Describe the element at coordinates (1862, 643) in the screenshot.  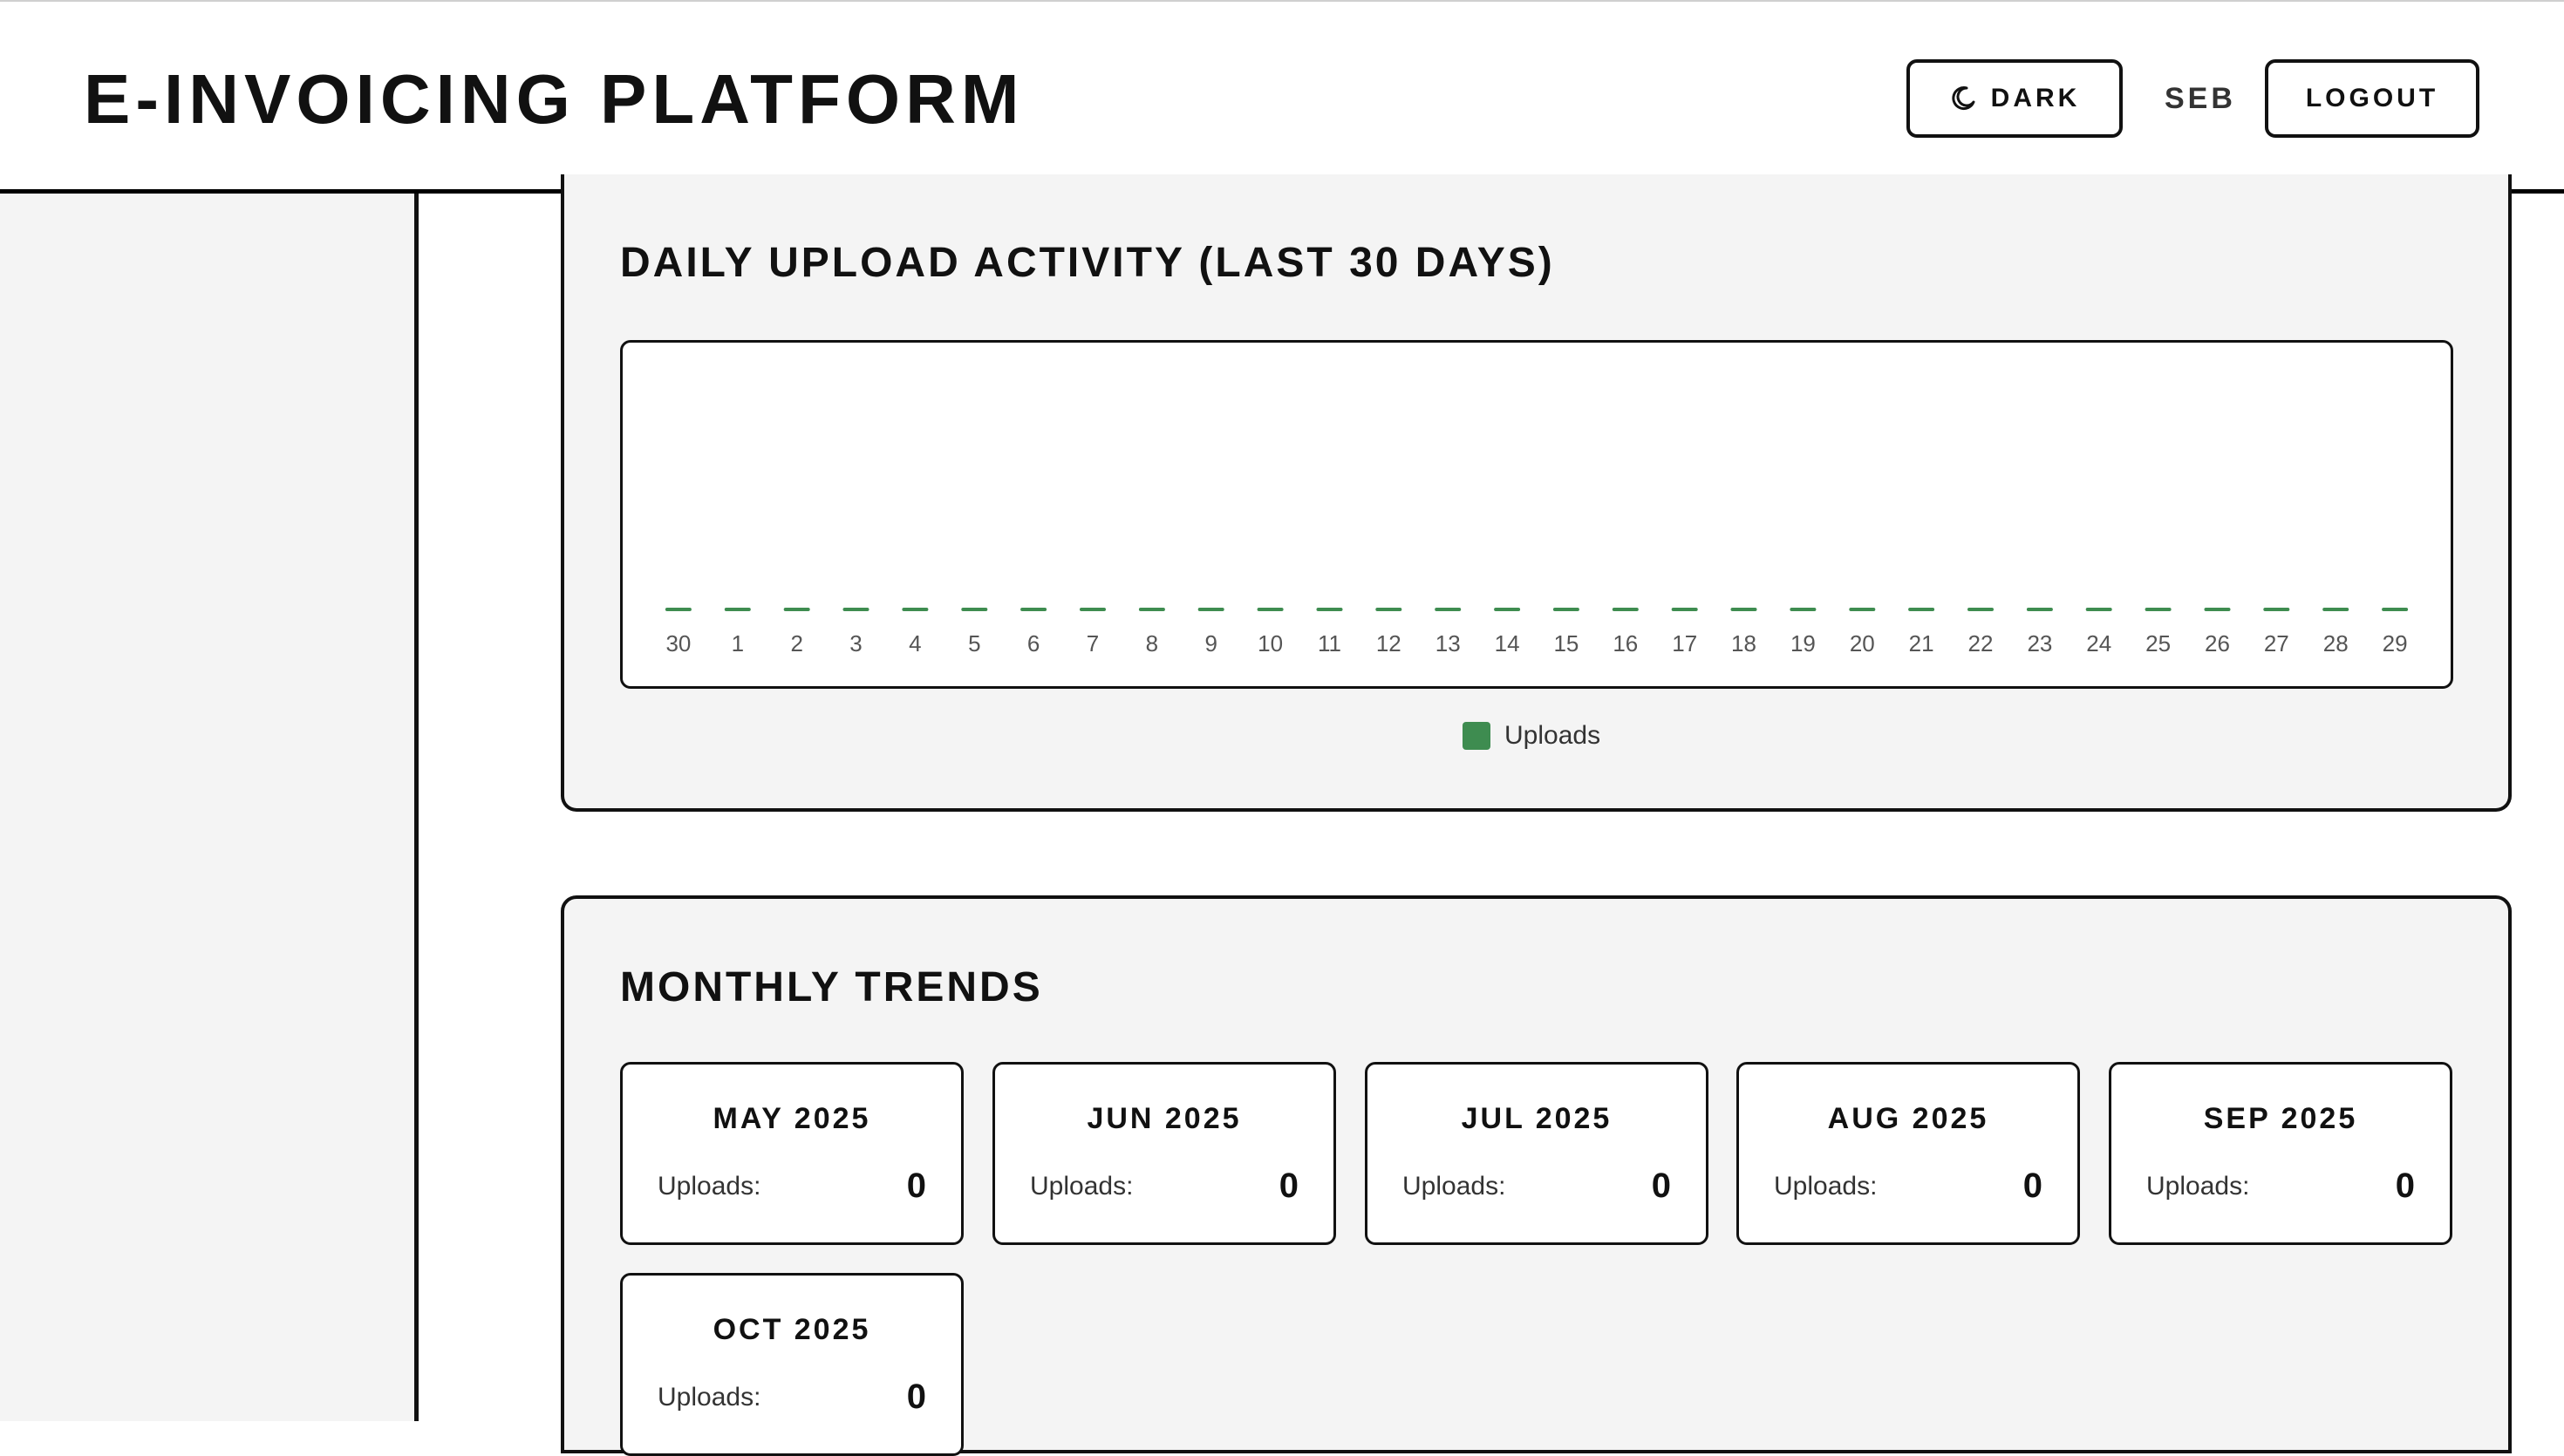
I see `x-tick-label: 20` at that location.